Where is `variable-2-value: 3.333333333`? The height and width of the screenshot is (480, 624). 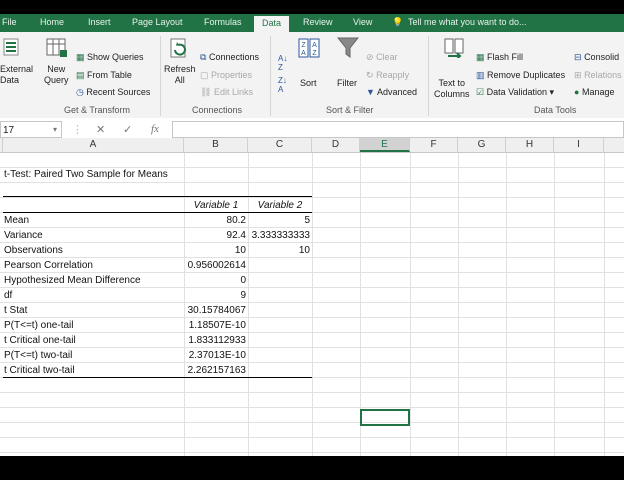 variable-2-value: 3.333333333 is located at coordinates (280, 235).